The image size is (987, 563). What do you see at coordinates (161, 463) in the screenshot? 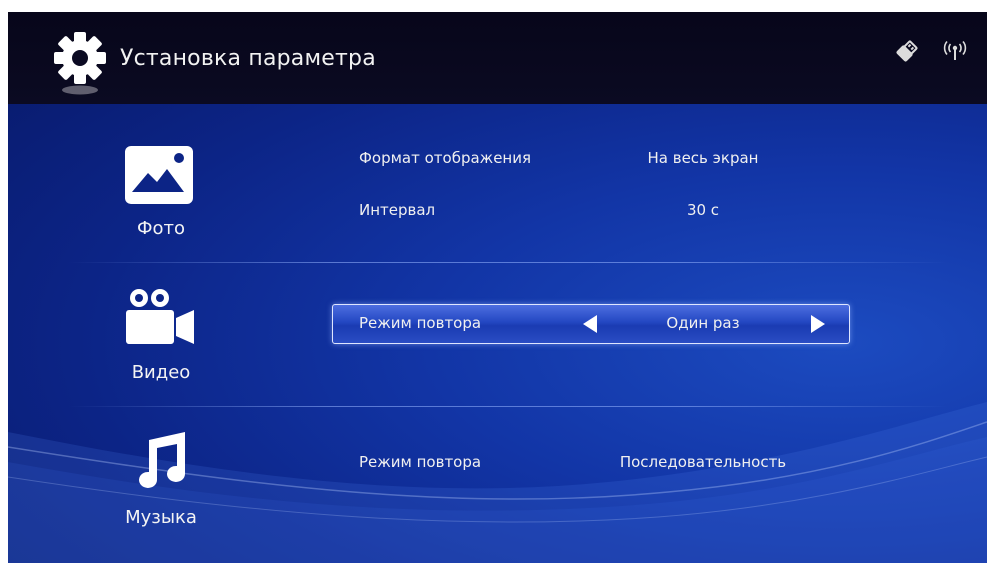
I see `music-note-icon` at bounding box center [161, 463].